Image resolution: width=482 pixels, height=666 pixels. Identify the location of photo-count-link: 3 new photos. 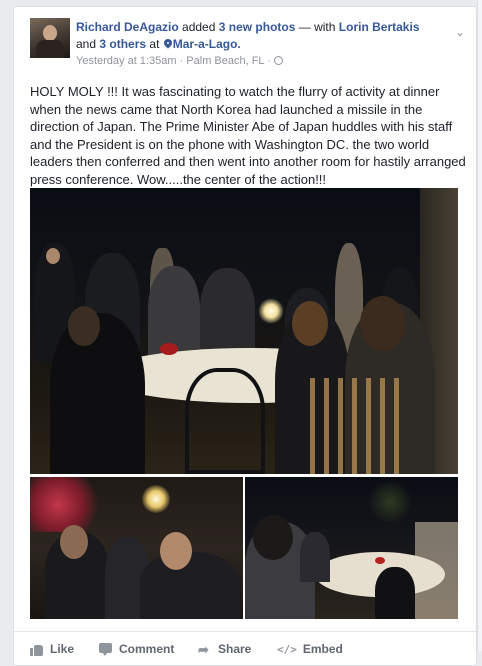
(257, 27).